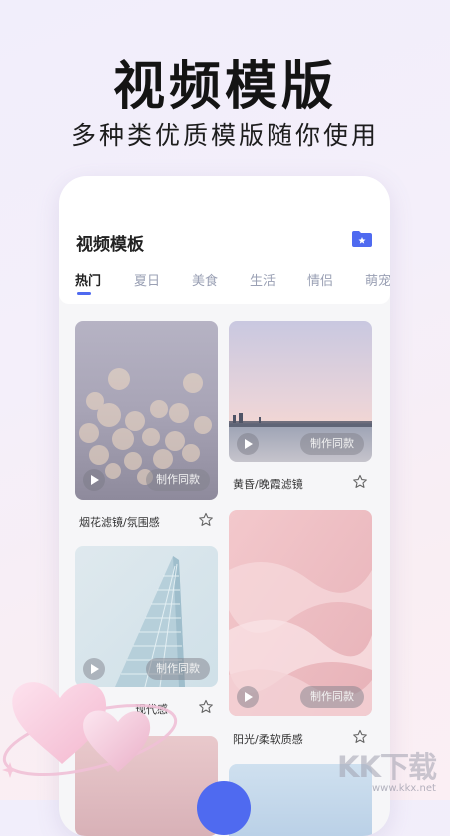  I want to click on hero-title: 视频模版, so click(224, 87).